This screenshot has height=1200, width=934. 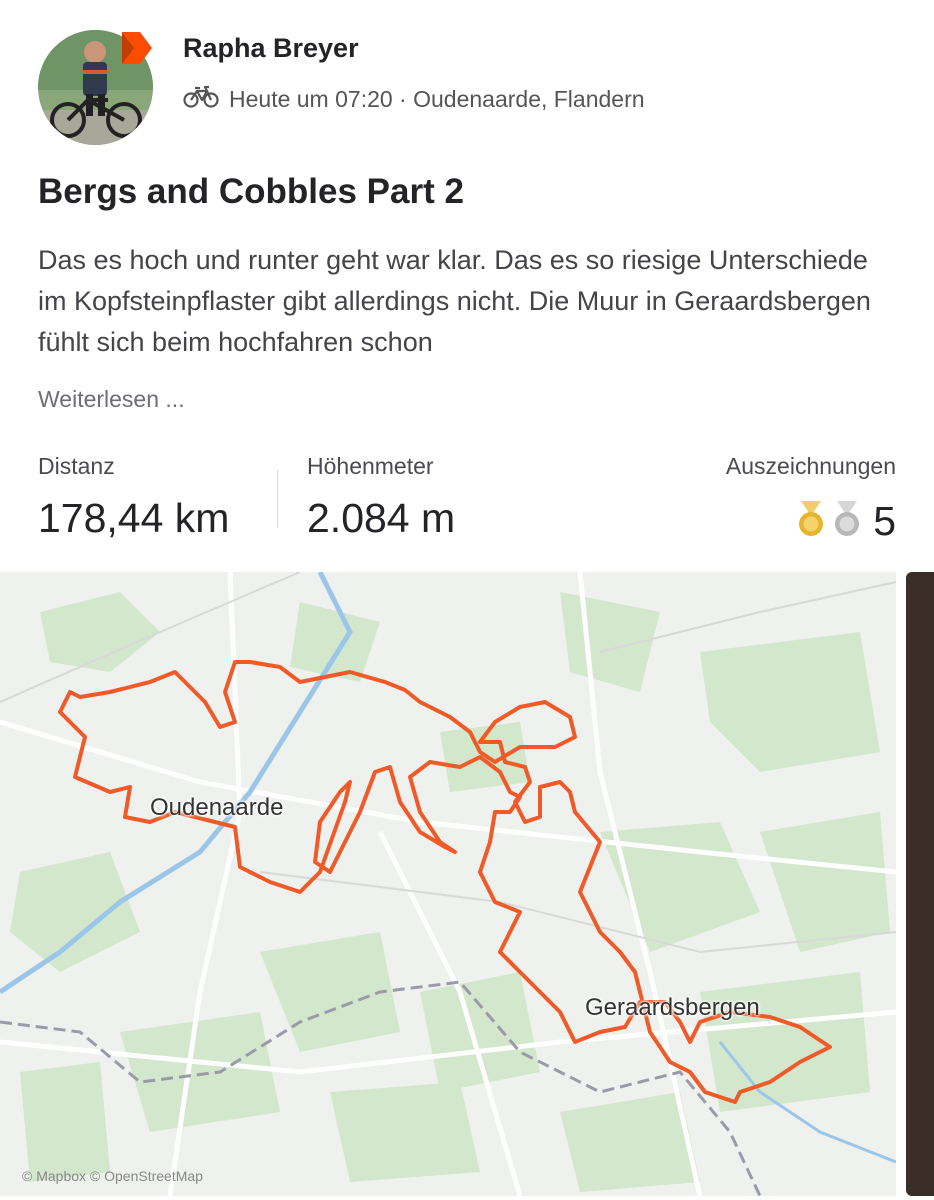 I want to click on activity-time-location: Heute um 07:20 · Oudenaarde, Flandern, so click(x=437, y=98).